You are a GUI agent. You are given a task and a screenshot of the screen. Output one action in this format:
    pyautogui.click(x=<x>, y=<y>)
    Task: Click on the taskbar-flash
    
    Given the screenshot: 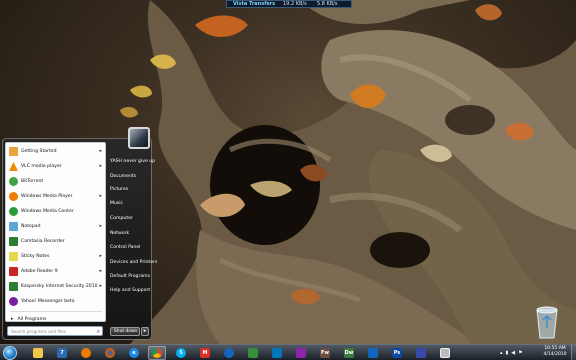 What is the action you would take?
    pyautogui.click(x=373, y=353)
    